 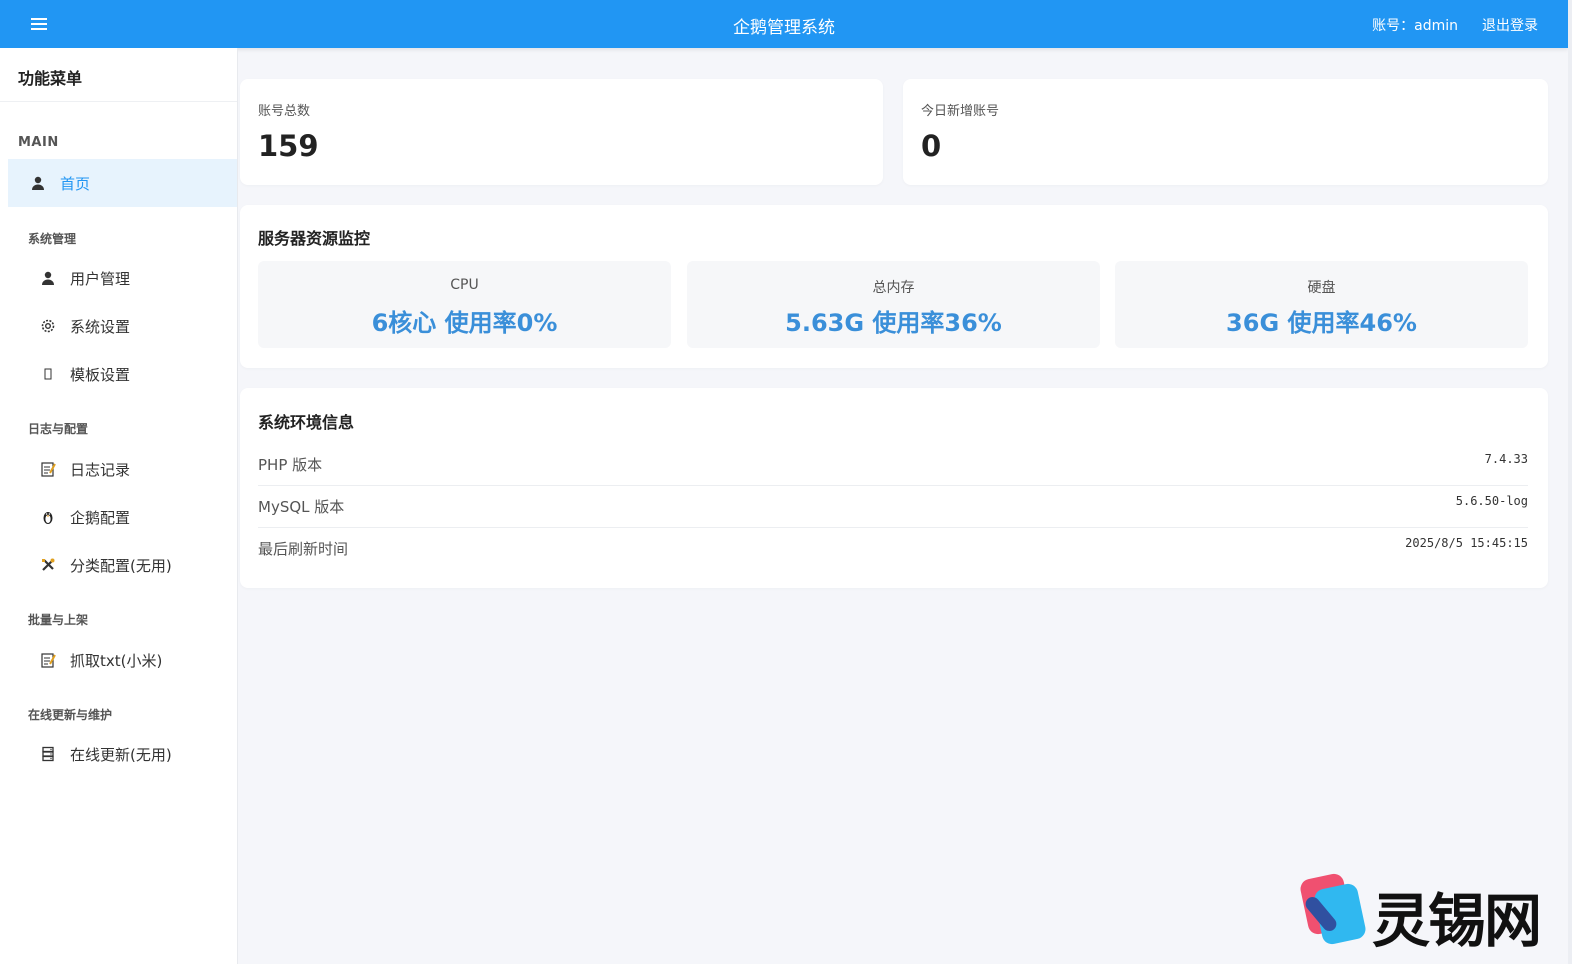 I want to click on sidebar-item-settings: 系统设置, so click(x=122, y=326).